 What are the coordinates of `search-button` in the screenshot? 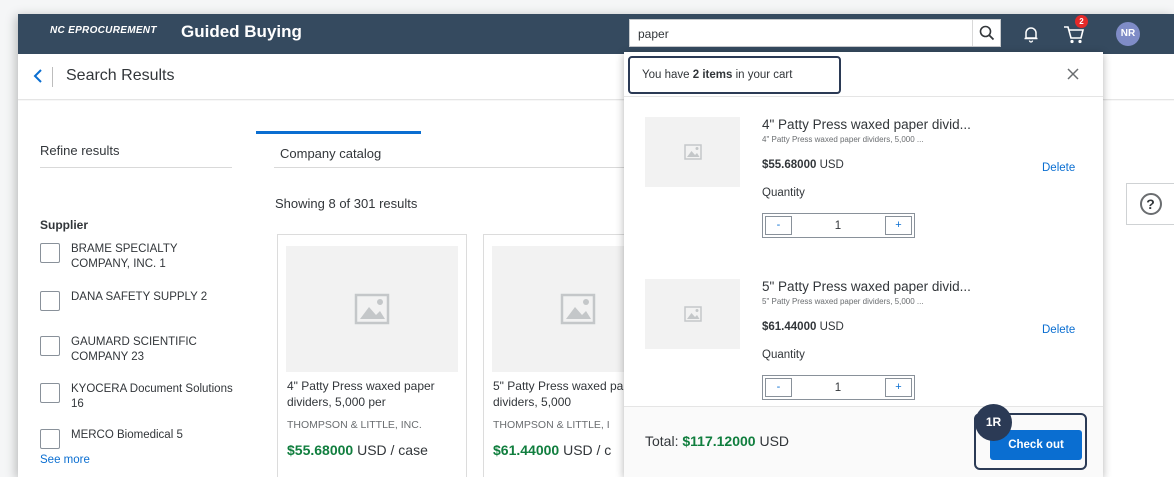 It's located at (986, 33).